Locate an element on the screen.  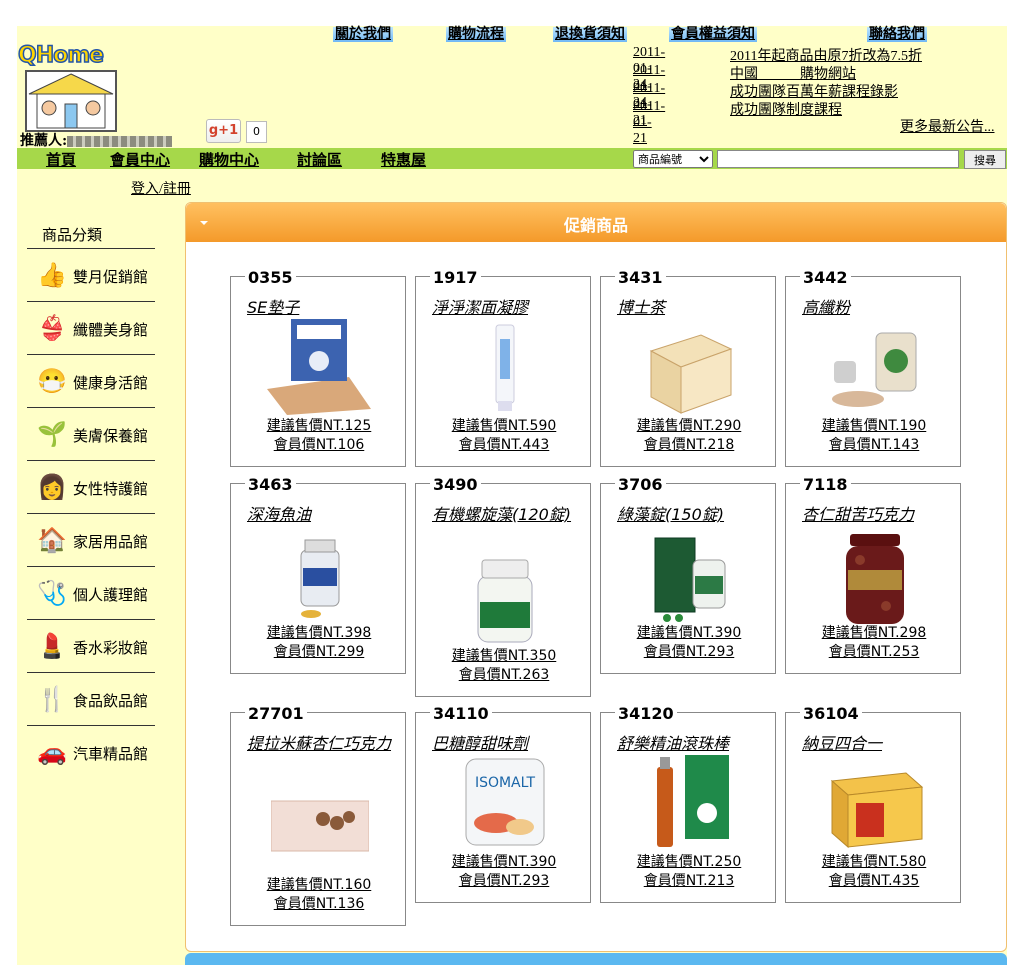
product-image: ISOMALT is located at coordinates (505, 802).